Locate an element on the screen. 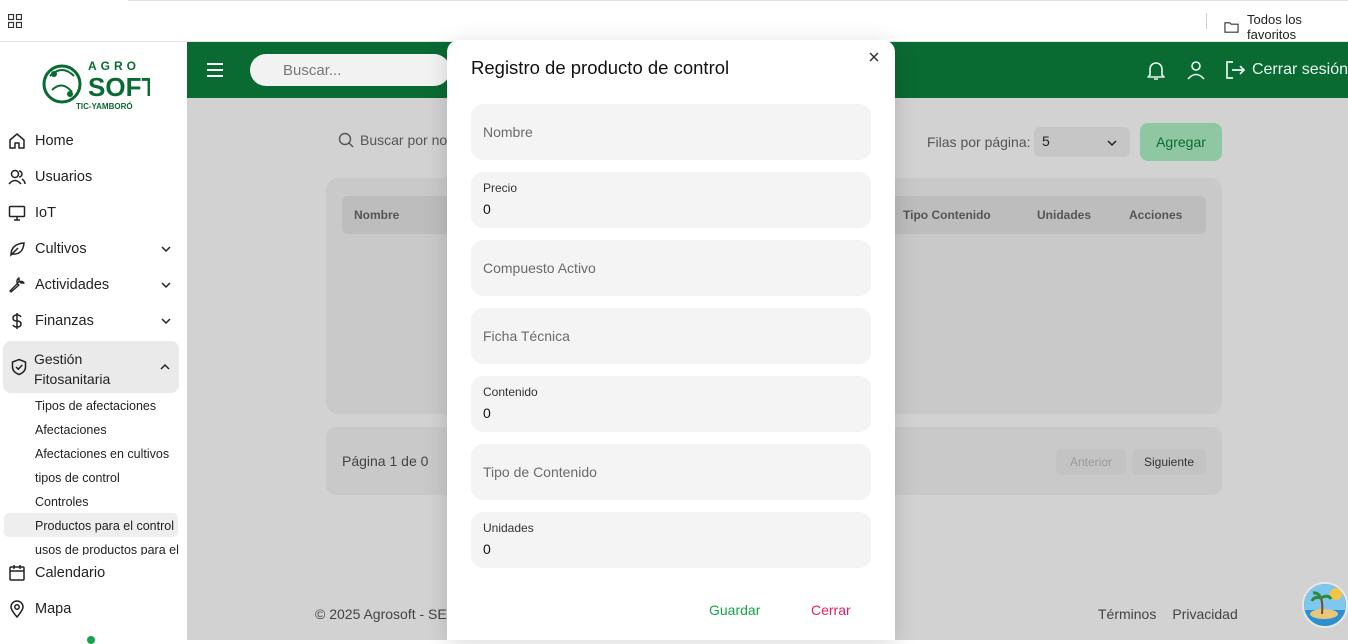  all-favorites-folder: Todos los favoritos is located at coordinates (1286, 27).